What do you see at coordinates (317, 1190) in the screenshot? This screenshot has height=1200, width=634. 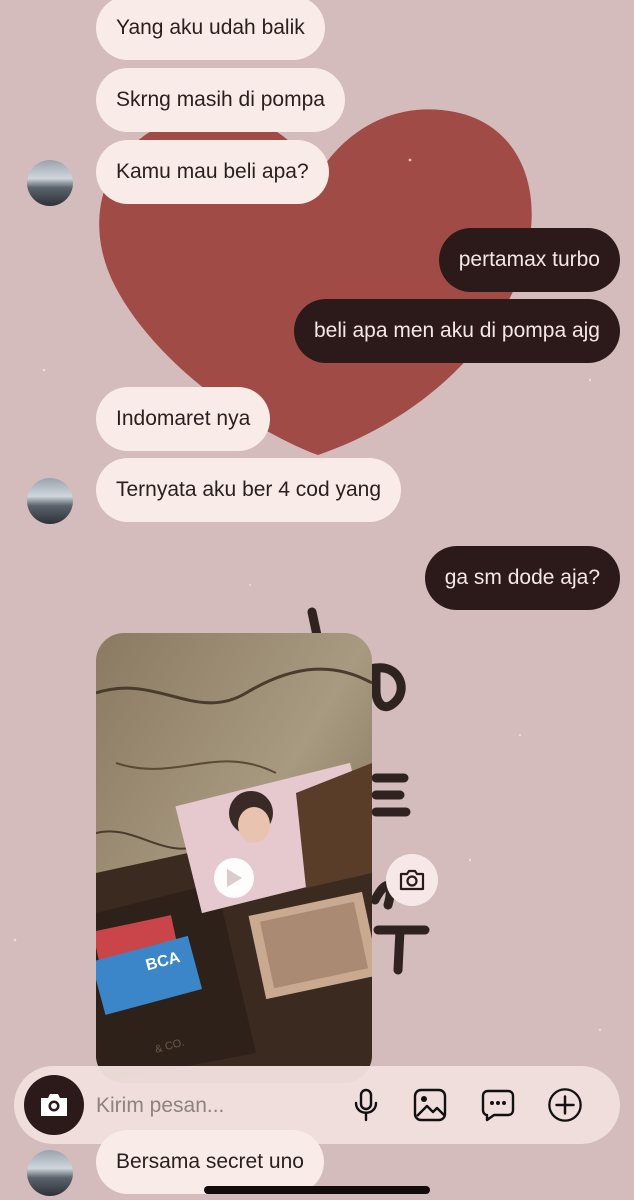 I see `home-indicator` at bounding box center [317, 1190].